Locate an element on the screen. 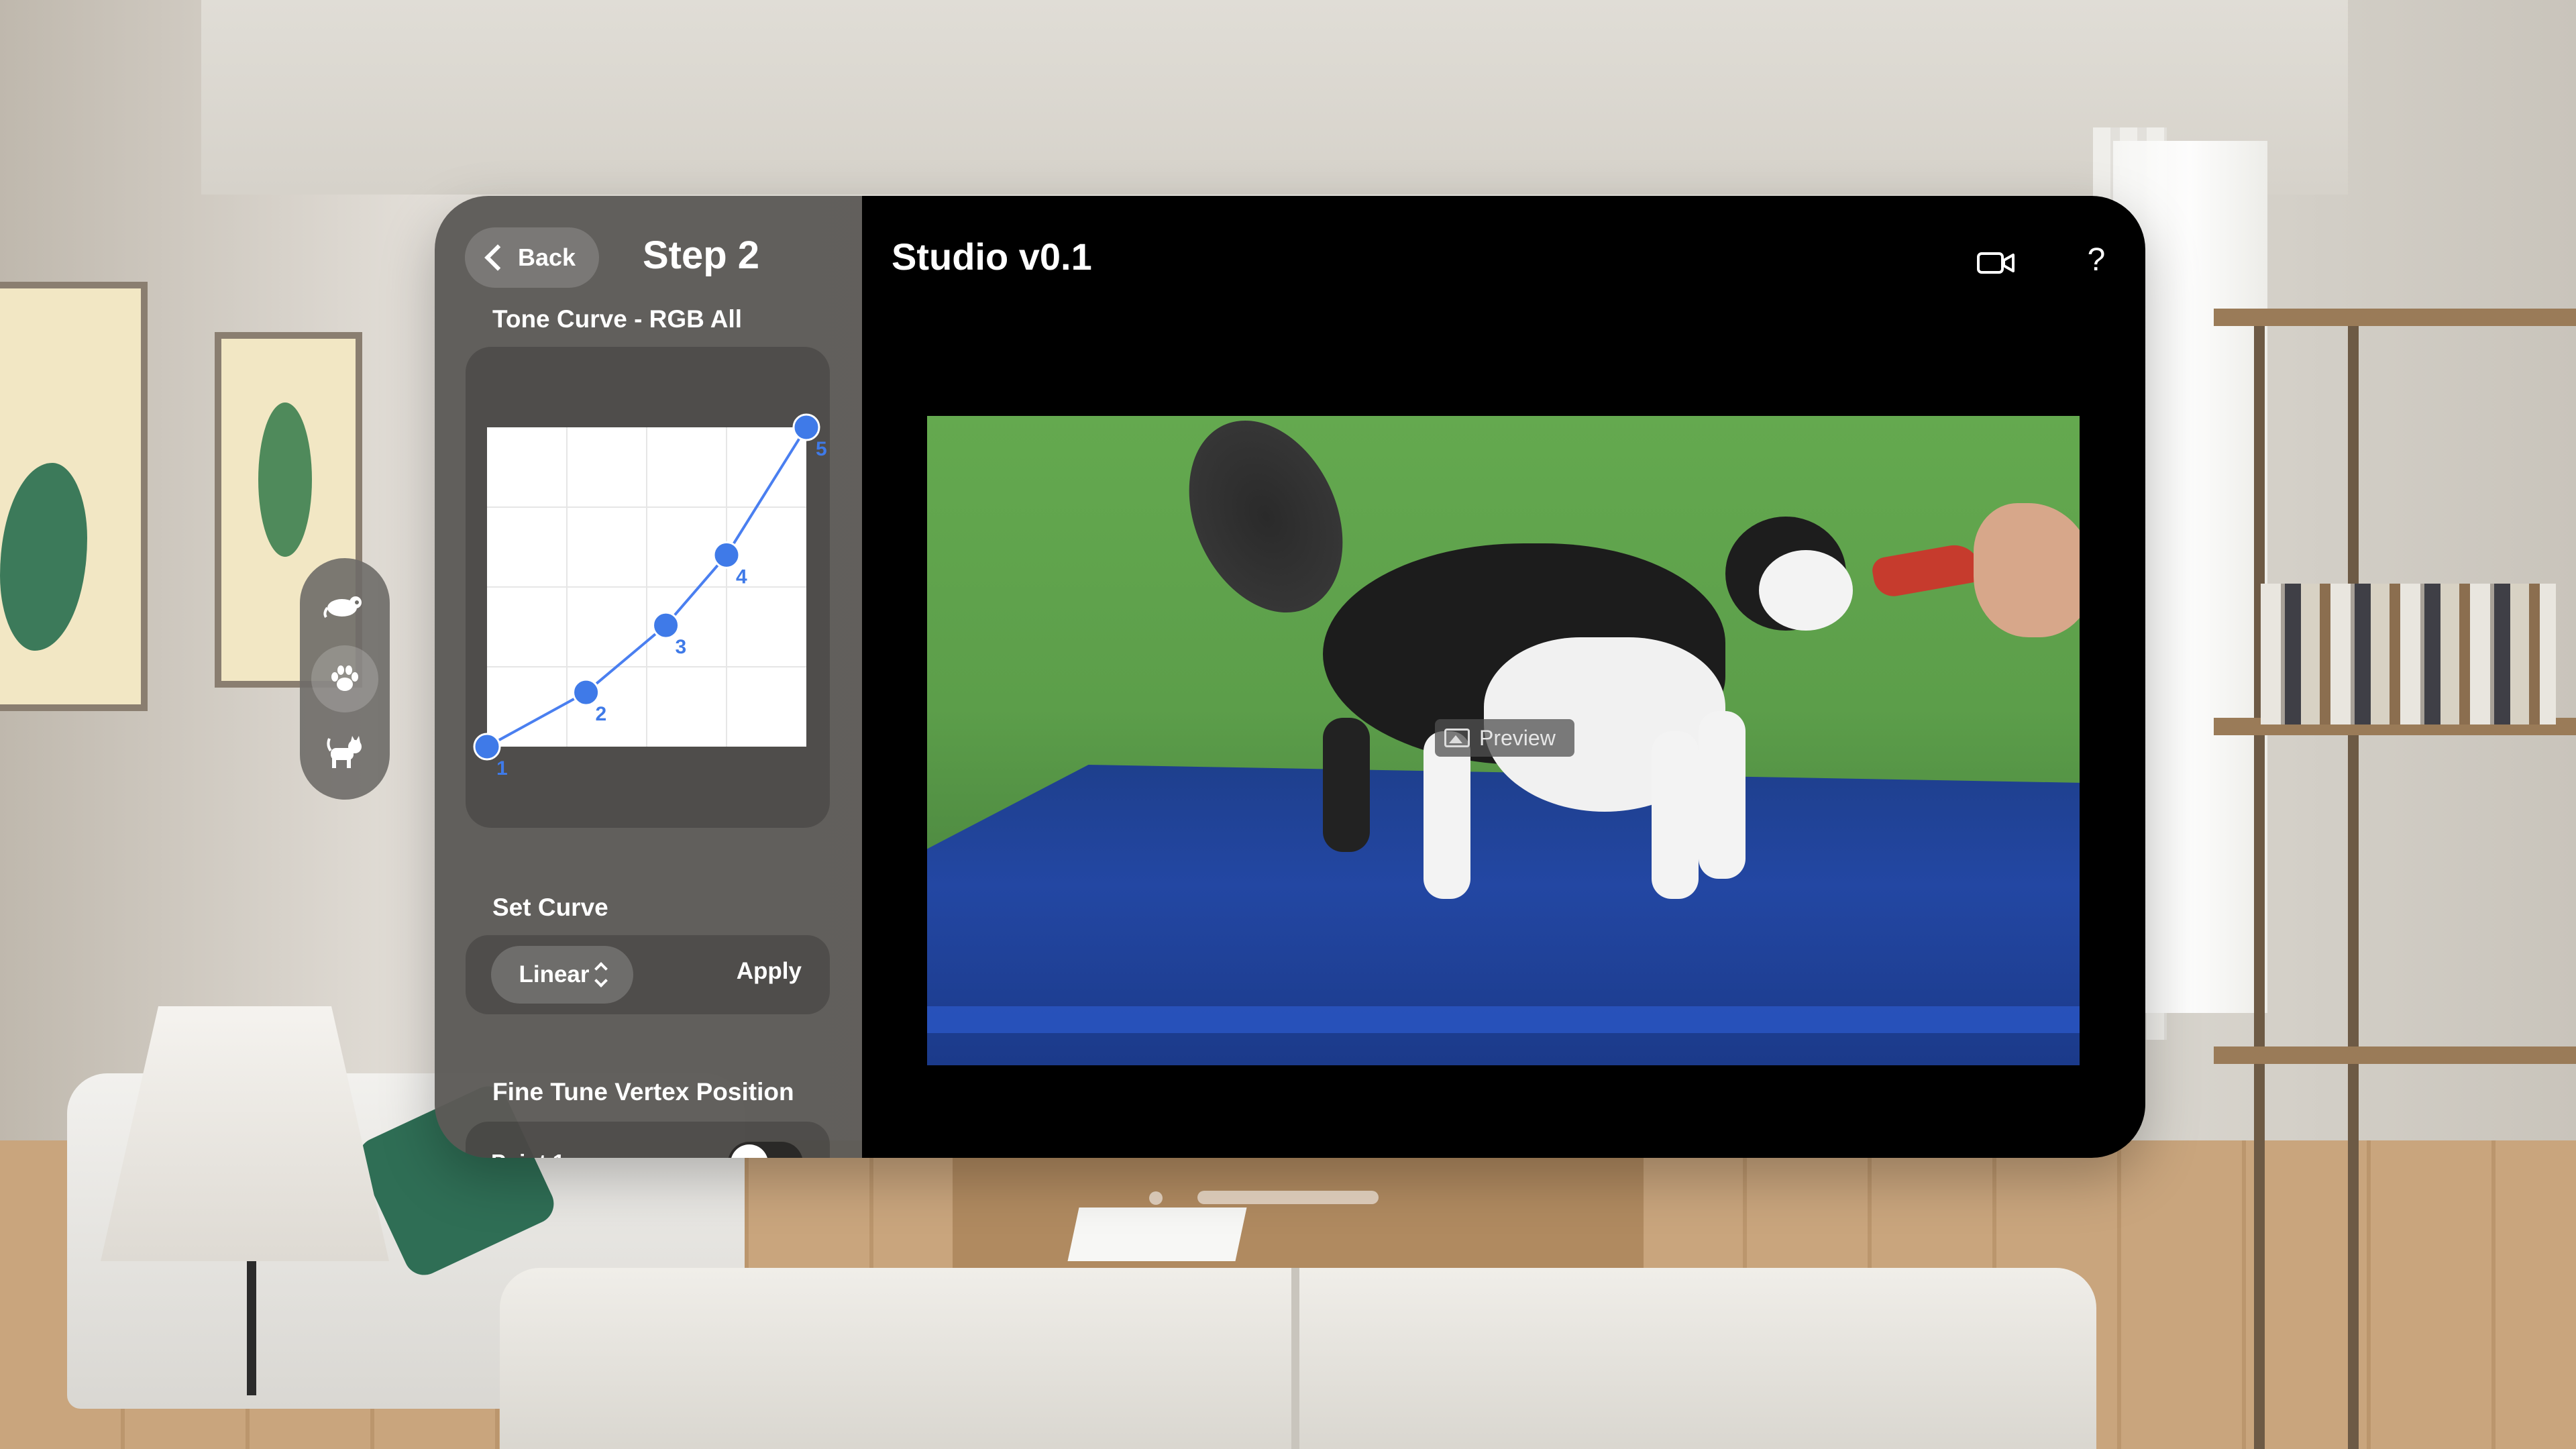 The image size is (2576, 1449). back-button: Back is located at coordinates (532, 257).